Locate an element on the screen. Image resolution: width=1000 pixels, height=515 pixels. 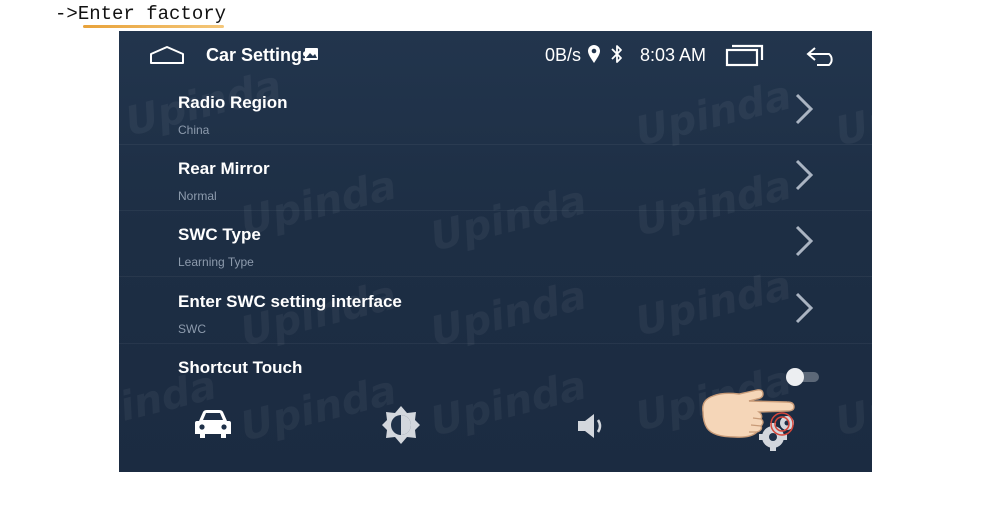
caption-underline is located at coordinates (154, 26).